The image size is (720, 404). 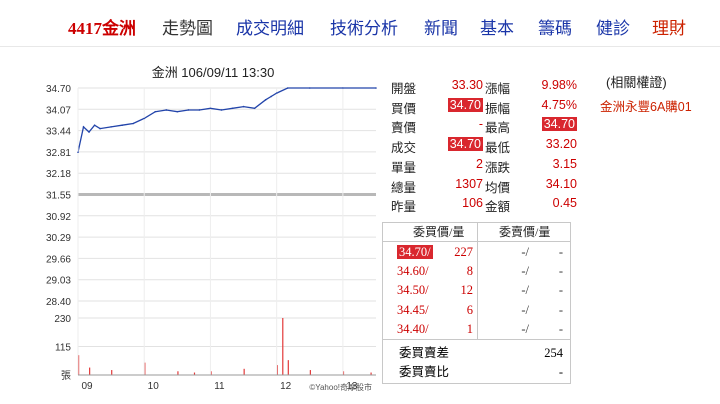 What do you see at coordinates (62, 319) in the screenshot?
I see `volume-tick-label: 230` at bounding box center [62, 319].